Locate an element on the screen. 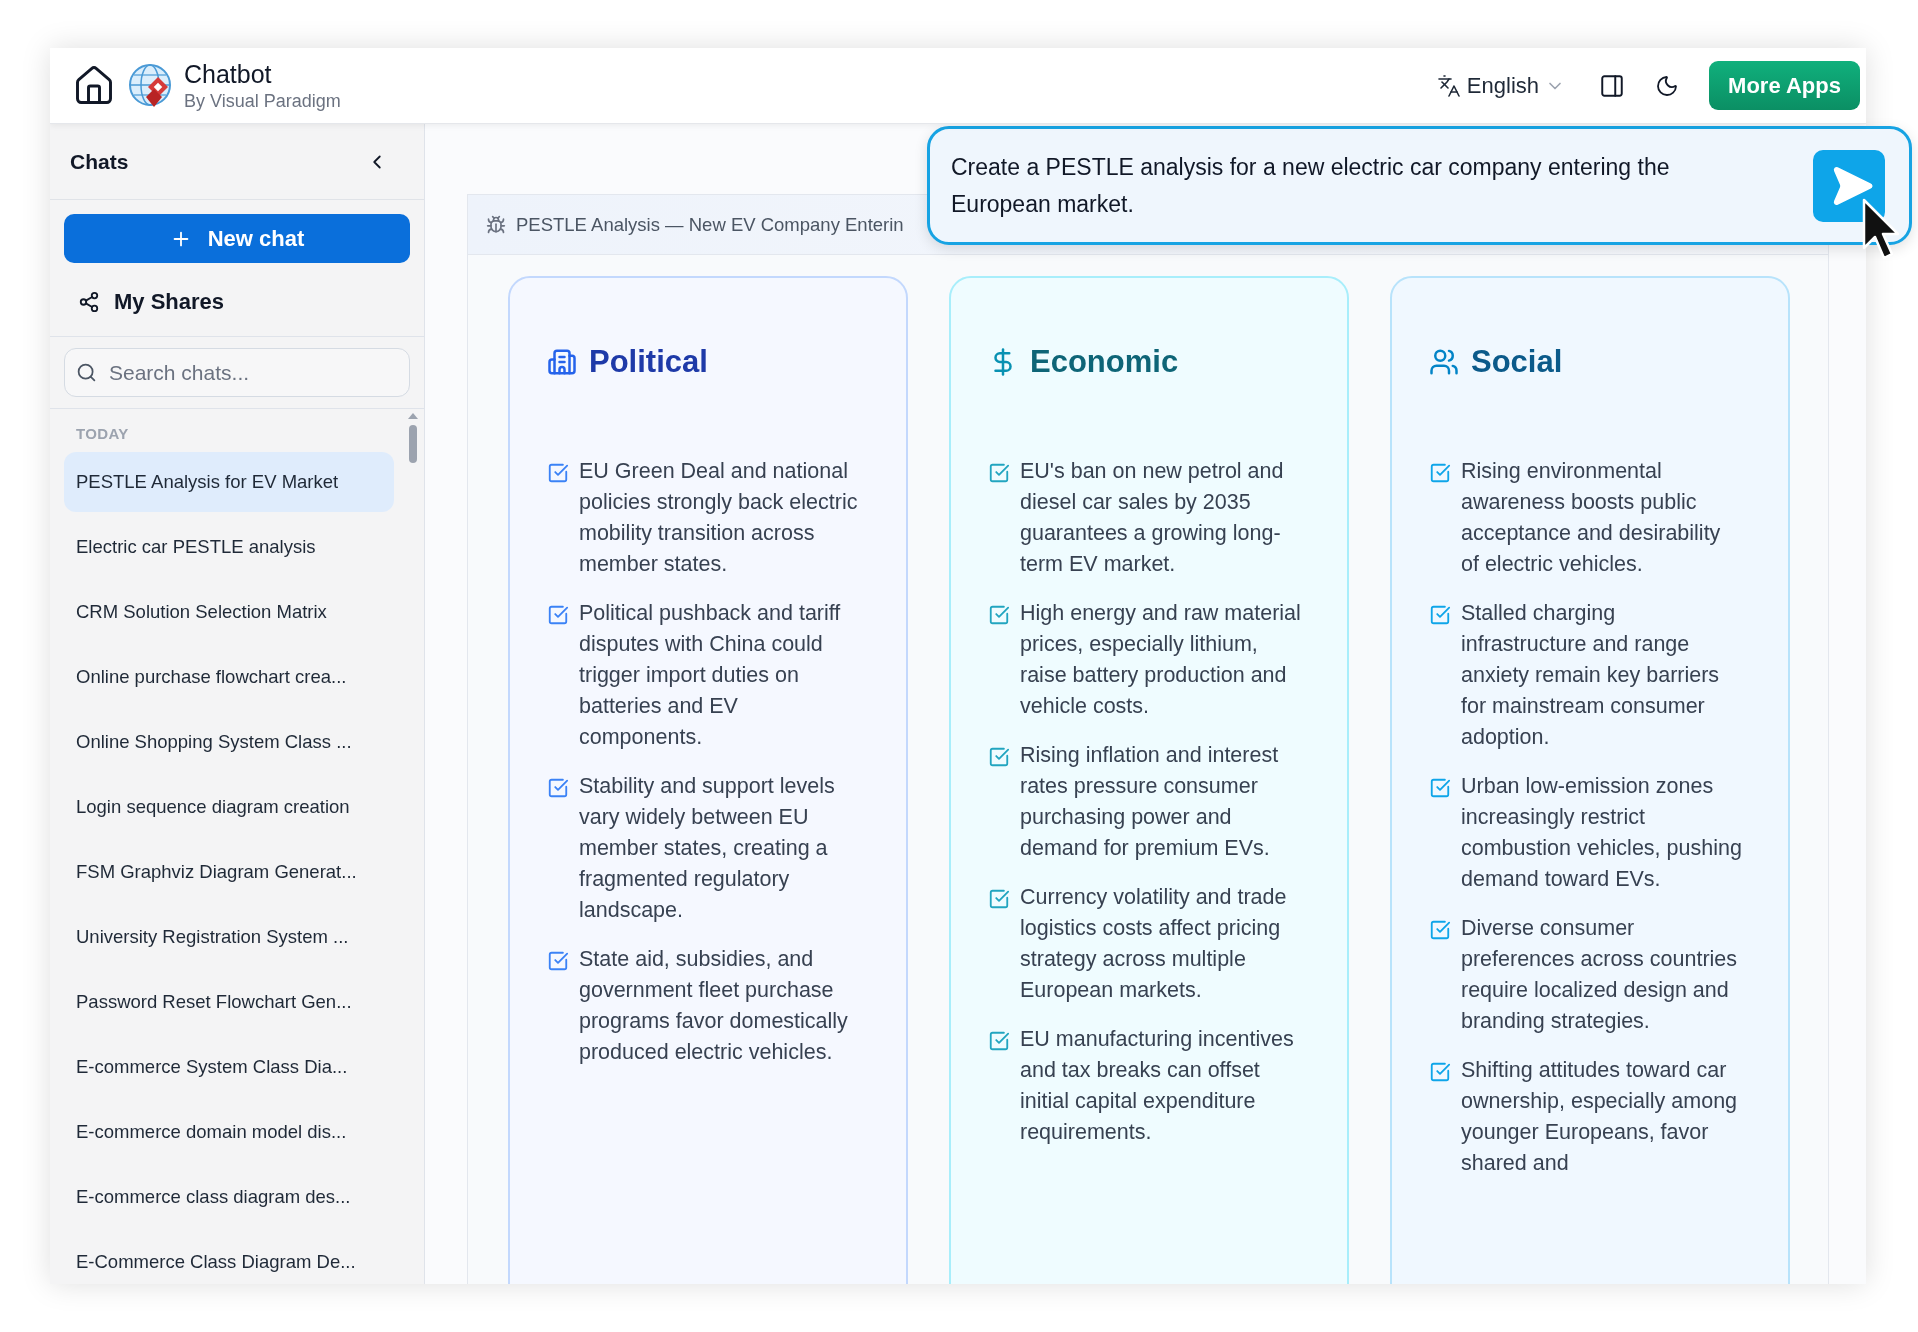 The height and width of the screenshot is (1332, 1918). bullet-text: Stability and support levels vary widely between EU member states, creating a fragmented regulatory landscape. is located at coordinates (707, 848).